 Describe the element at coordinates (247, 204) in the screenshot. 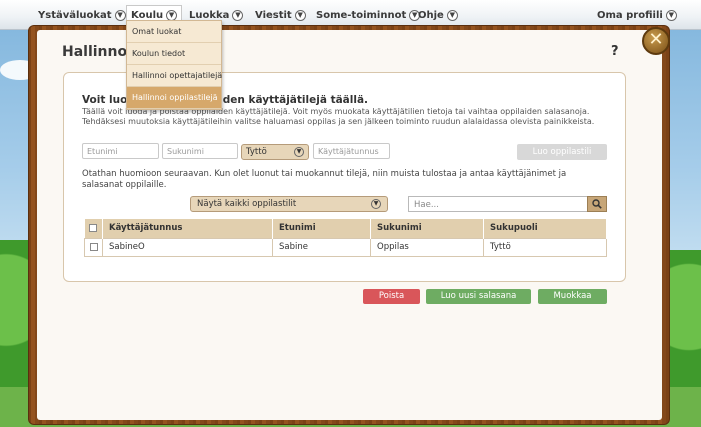

I see `filter-value: Näytä kaikki oppilastilit` at that location.